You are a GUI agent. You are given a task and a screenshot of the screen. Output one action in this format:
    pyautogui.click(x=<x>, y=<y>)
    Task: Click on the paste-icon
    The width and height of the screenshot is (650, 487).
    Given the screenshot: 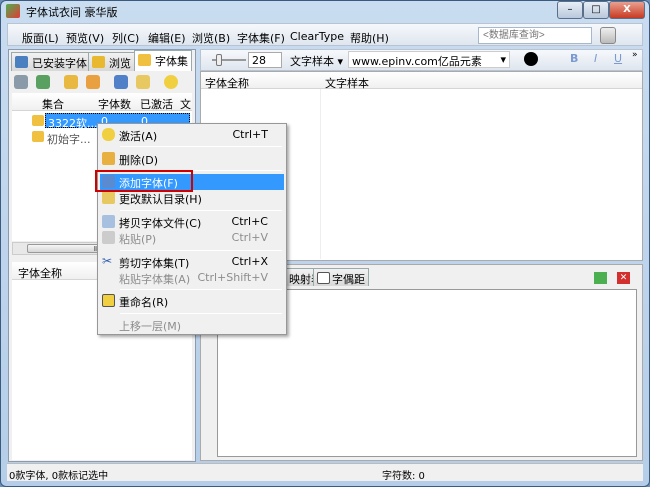 What is the action you would take?
    pyautogui.click(x=108, y=237)
    